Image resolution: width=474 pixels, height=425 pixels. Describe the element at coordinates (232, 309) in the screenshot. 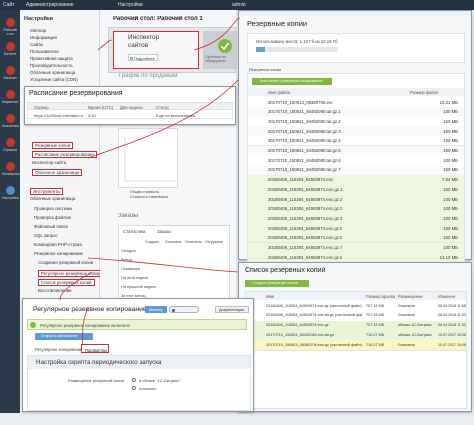

I see `documentation-button: Документация` at that location.